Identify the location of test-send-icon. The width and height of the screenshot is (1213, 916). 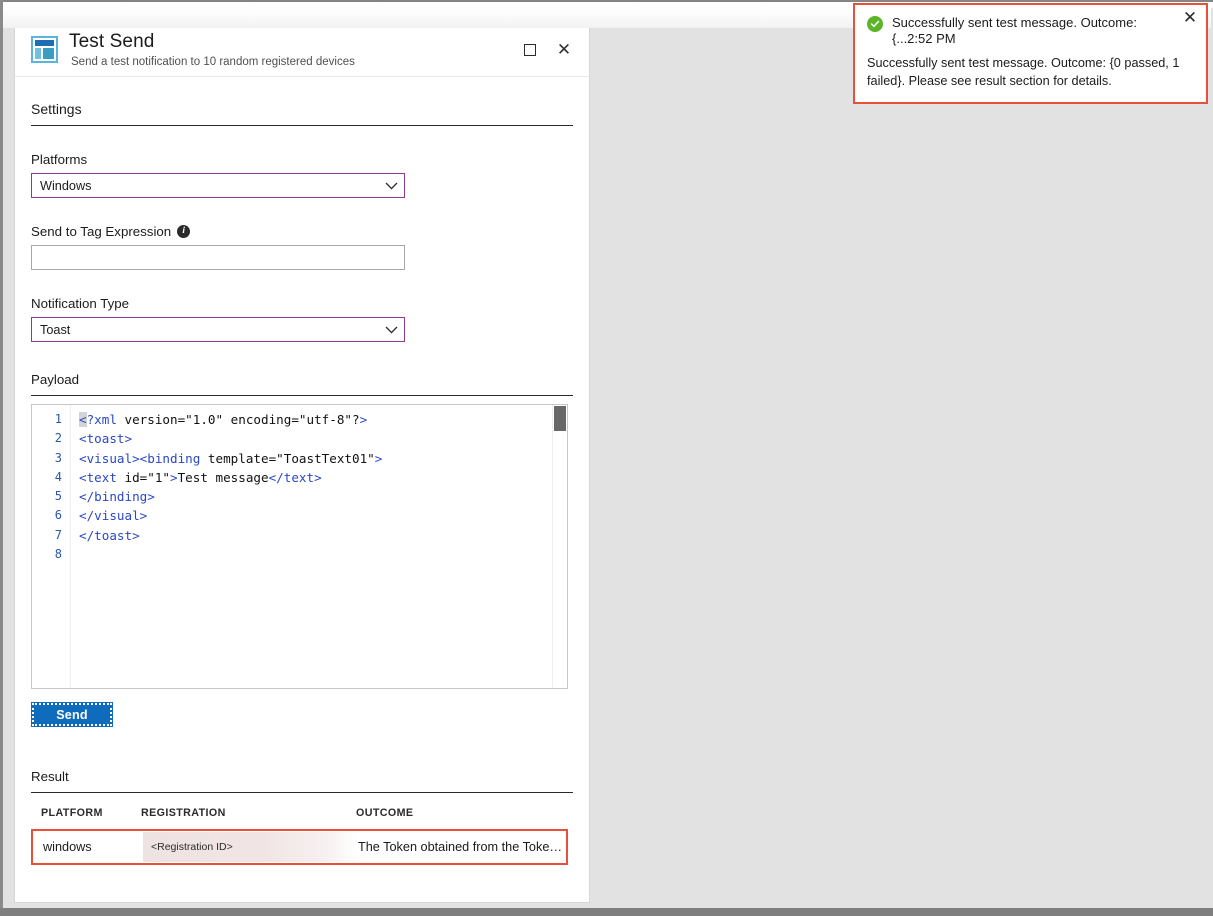
(44, 49).